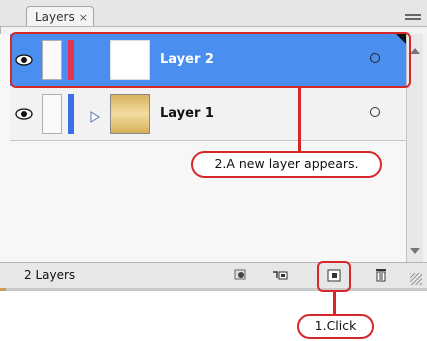  I want to click on layer-row-layer-1: Layer 1, so click(208, 114).